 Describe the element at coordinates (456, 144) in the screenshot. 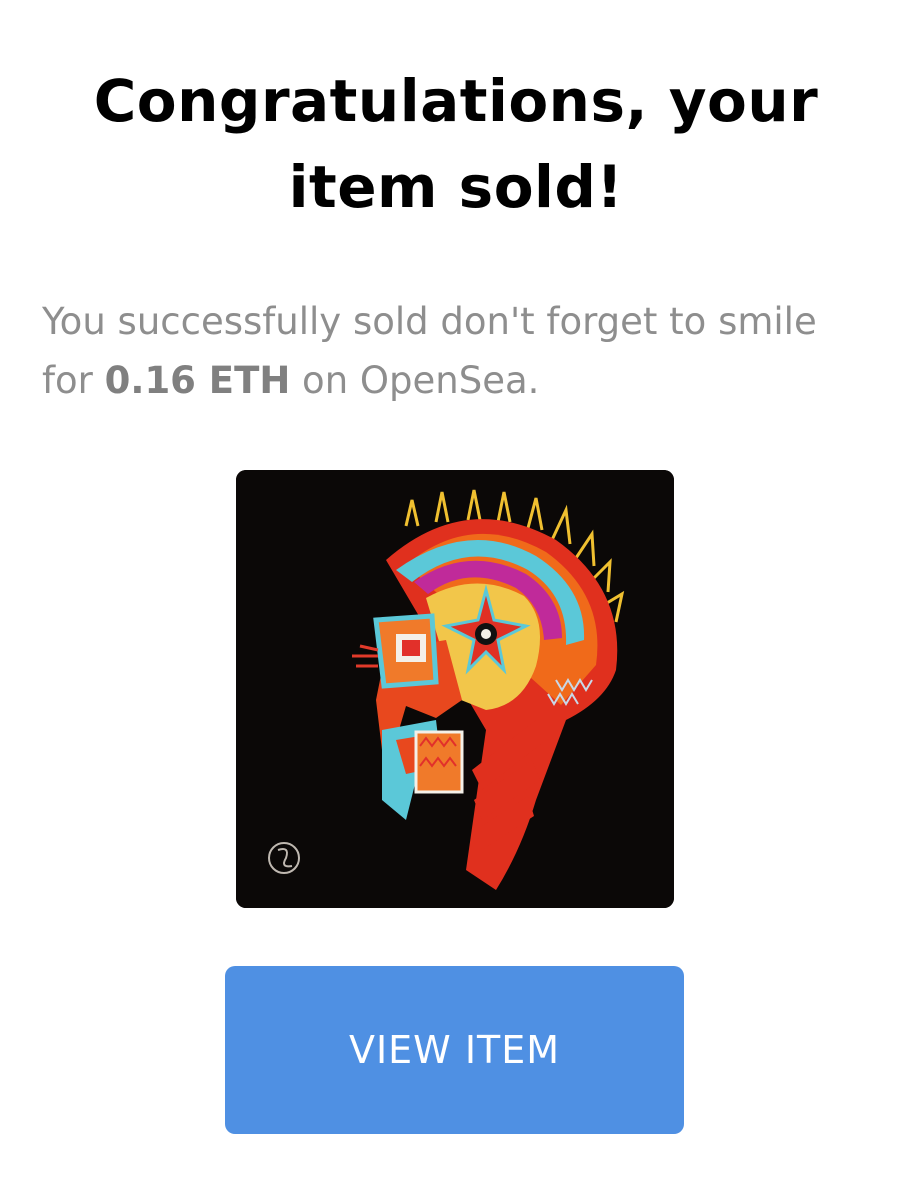

I see `sale-headline: Congratulations, your item sold!` at that location.